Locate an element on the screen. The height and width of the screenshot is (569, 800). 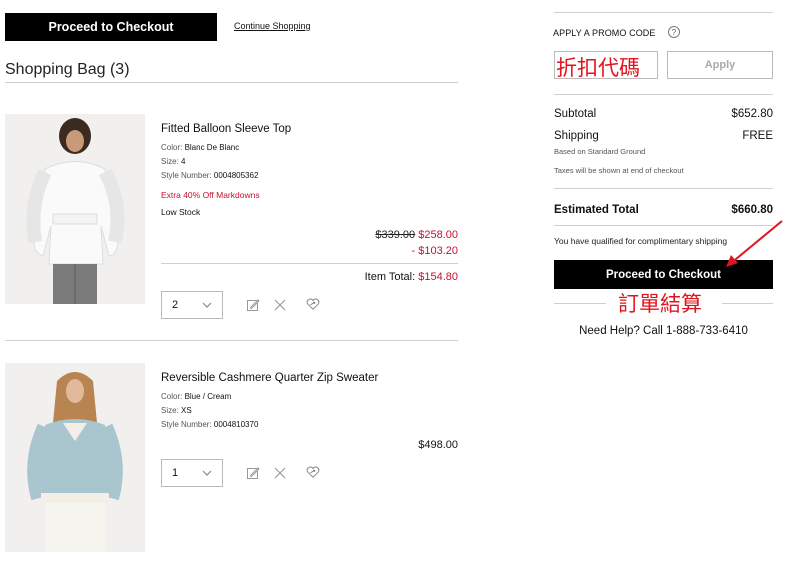
annotation-checkout: 訂單結算 is located at coordinates (660, 304).